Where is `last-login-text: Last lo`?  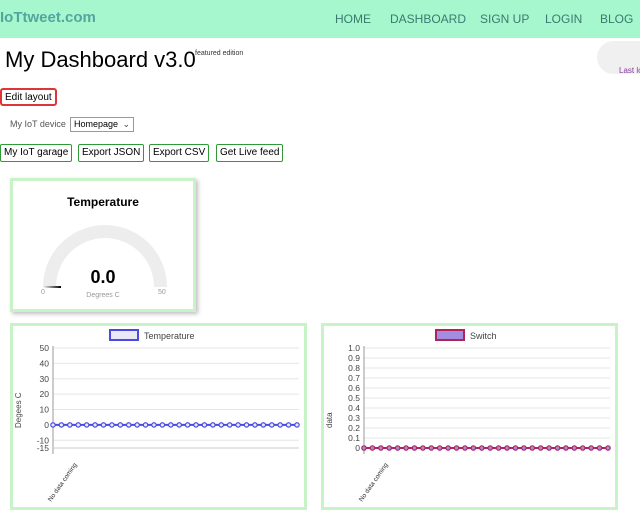 last-login-text: Last lo is located at coordinates (629, 70).